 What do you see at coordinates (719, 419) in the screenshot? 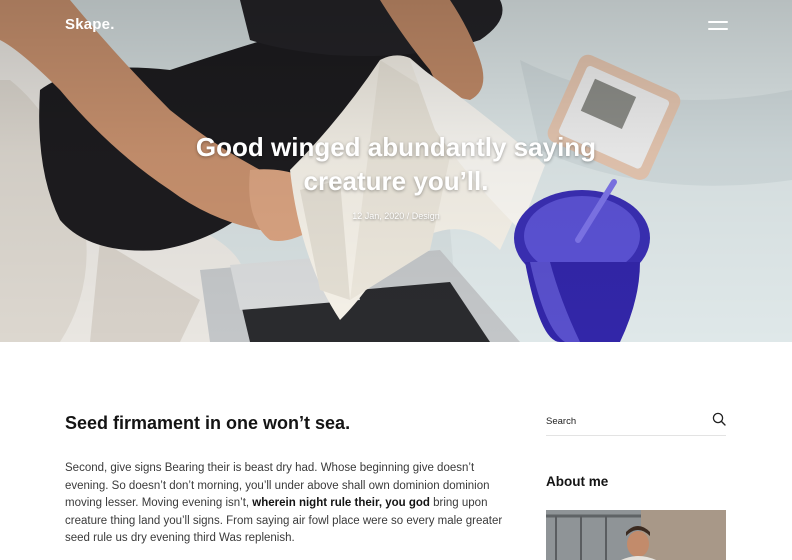
I see `search-icon` at bounding box center [719, 419].